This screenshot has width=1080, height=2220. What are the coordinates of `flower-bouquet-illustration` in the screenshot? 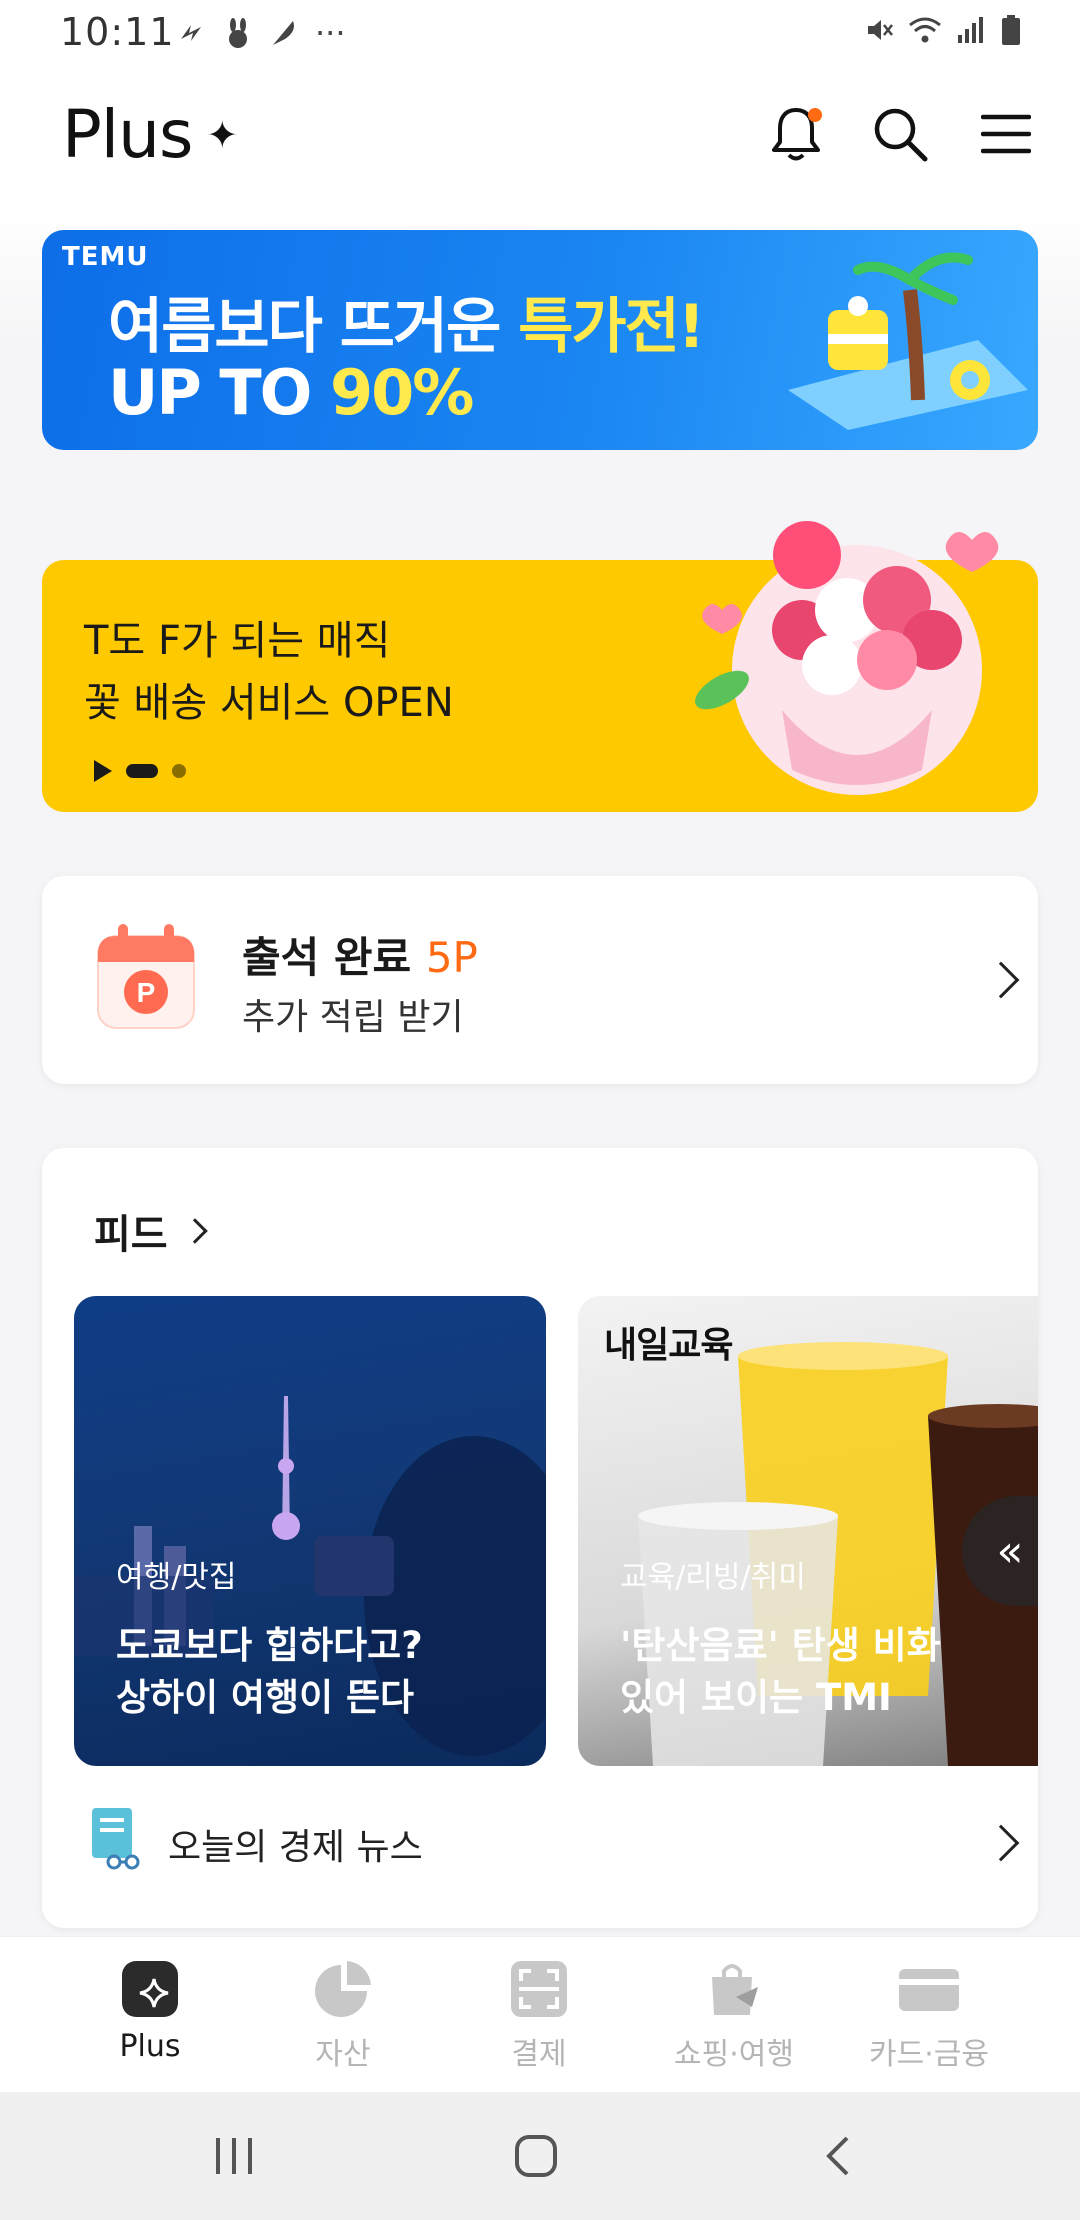 It's located at (847, 658).